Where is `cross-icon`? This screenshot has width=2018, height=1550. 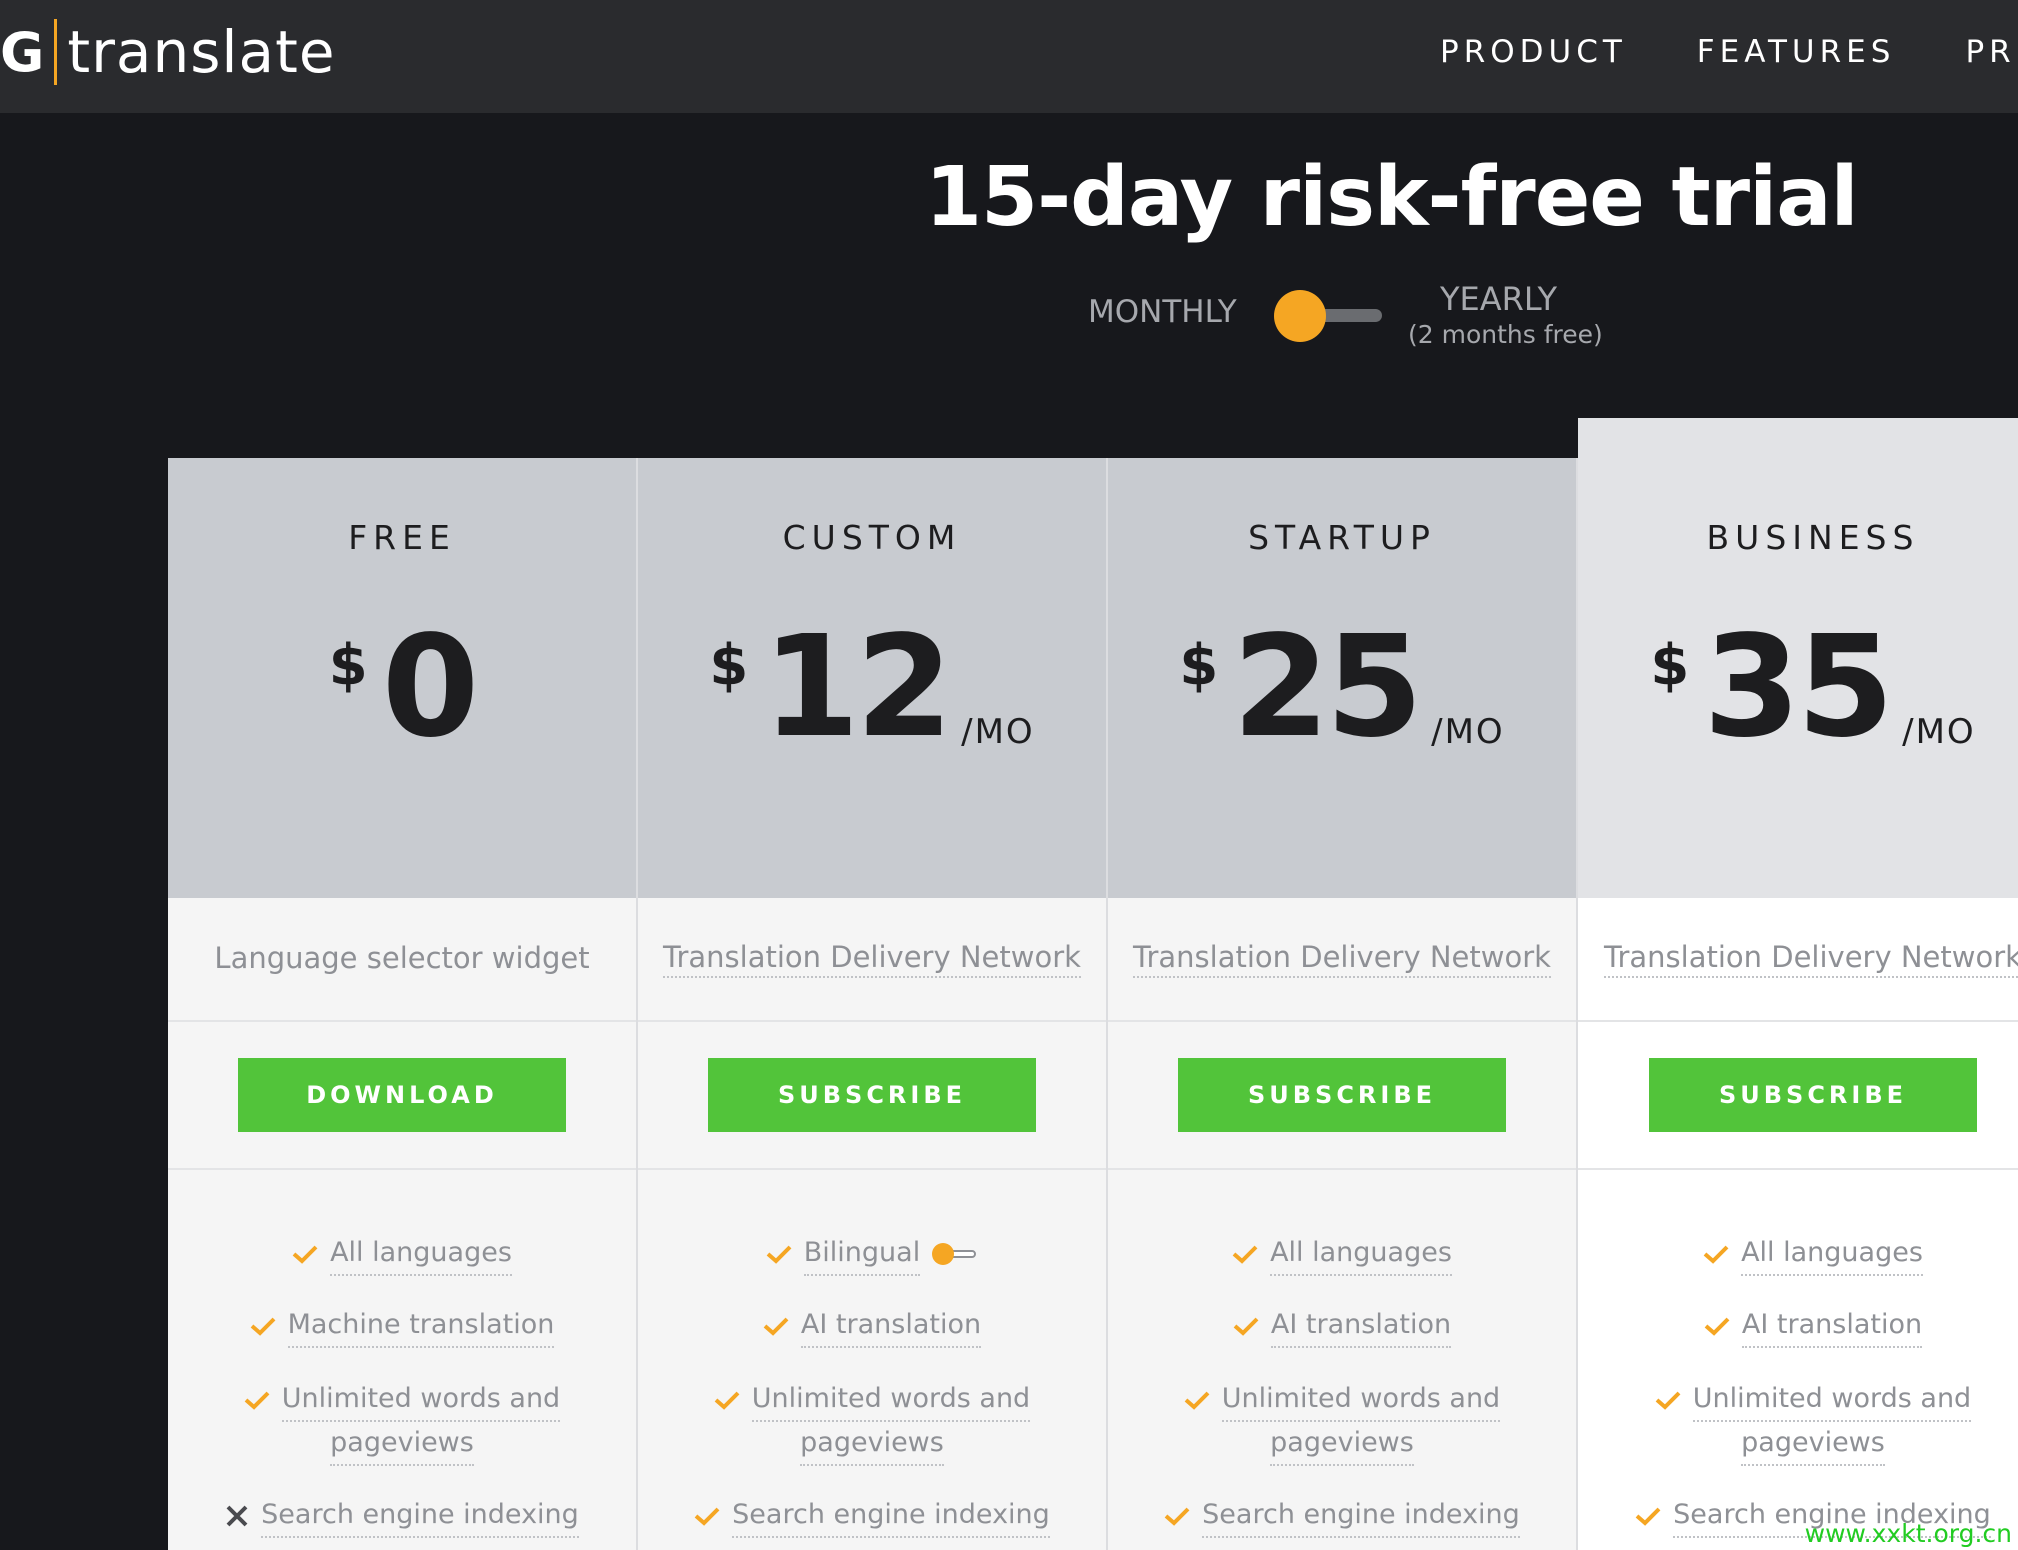
cross-icon is located at coordinates (237, 1515).